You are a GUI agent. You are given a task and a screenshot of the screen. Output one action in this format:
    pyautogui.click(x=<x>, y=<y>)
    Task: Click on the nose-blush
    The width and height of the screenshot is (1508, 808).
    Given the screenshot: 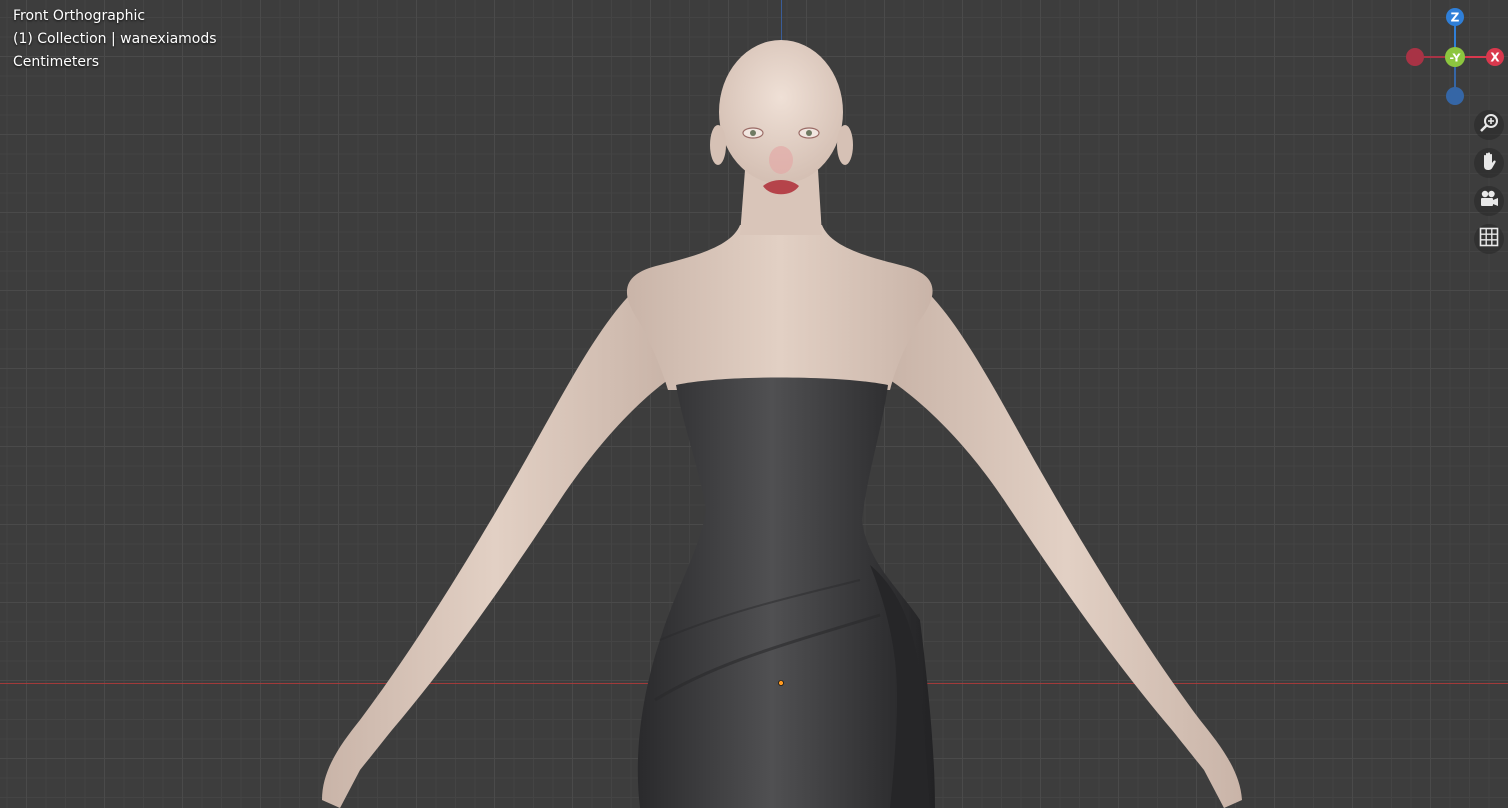 What is the action you would take?
    pyautogui.click(x=781, y=160)
    